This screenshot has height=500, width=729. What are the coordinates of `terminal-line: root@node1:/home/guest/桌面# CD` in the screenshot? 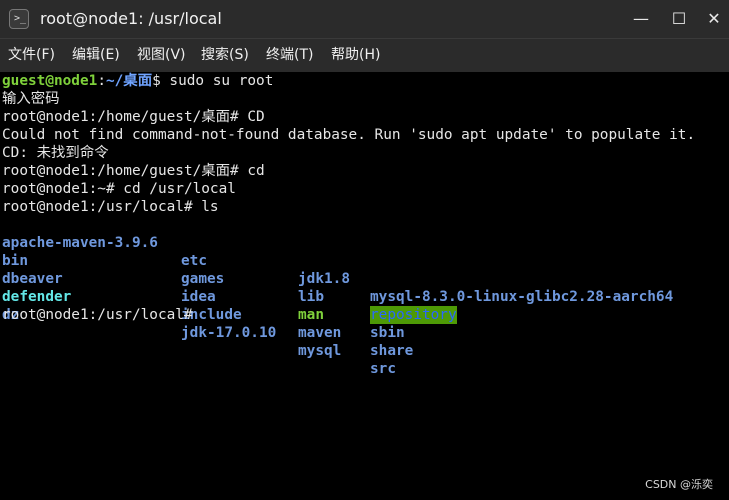 It's located at (133, 117).